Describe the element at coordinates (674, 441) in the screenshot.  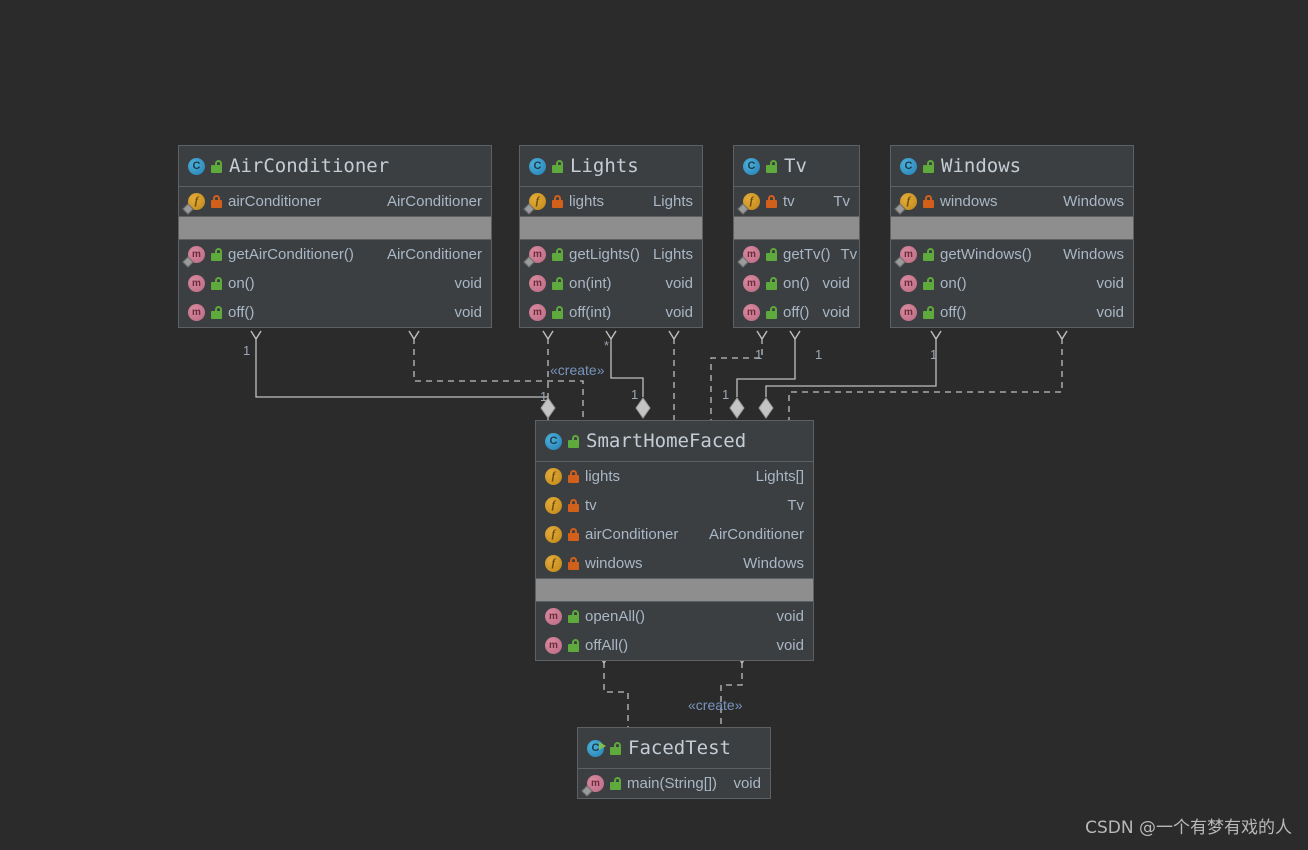
I see `class-header-smart-home-faced: C SmartHomeFaced` at that location.